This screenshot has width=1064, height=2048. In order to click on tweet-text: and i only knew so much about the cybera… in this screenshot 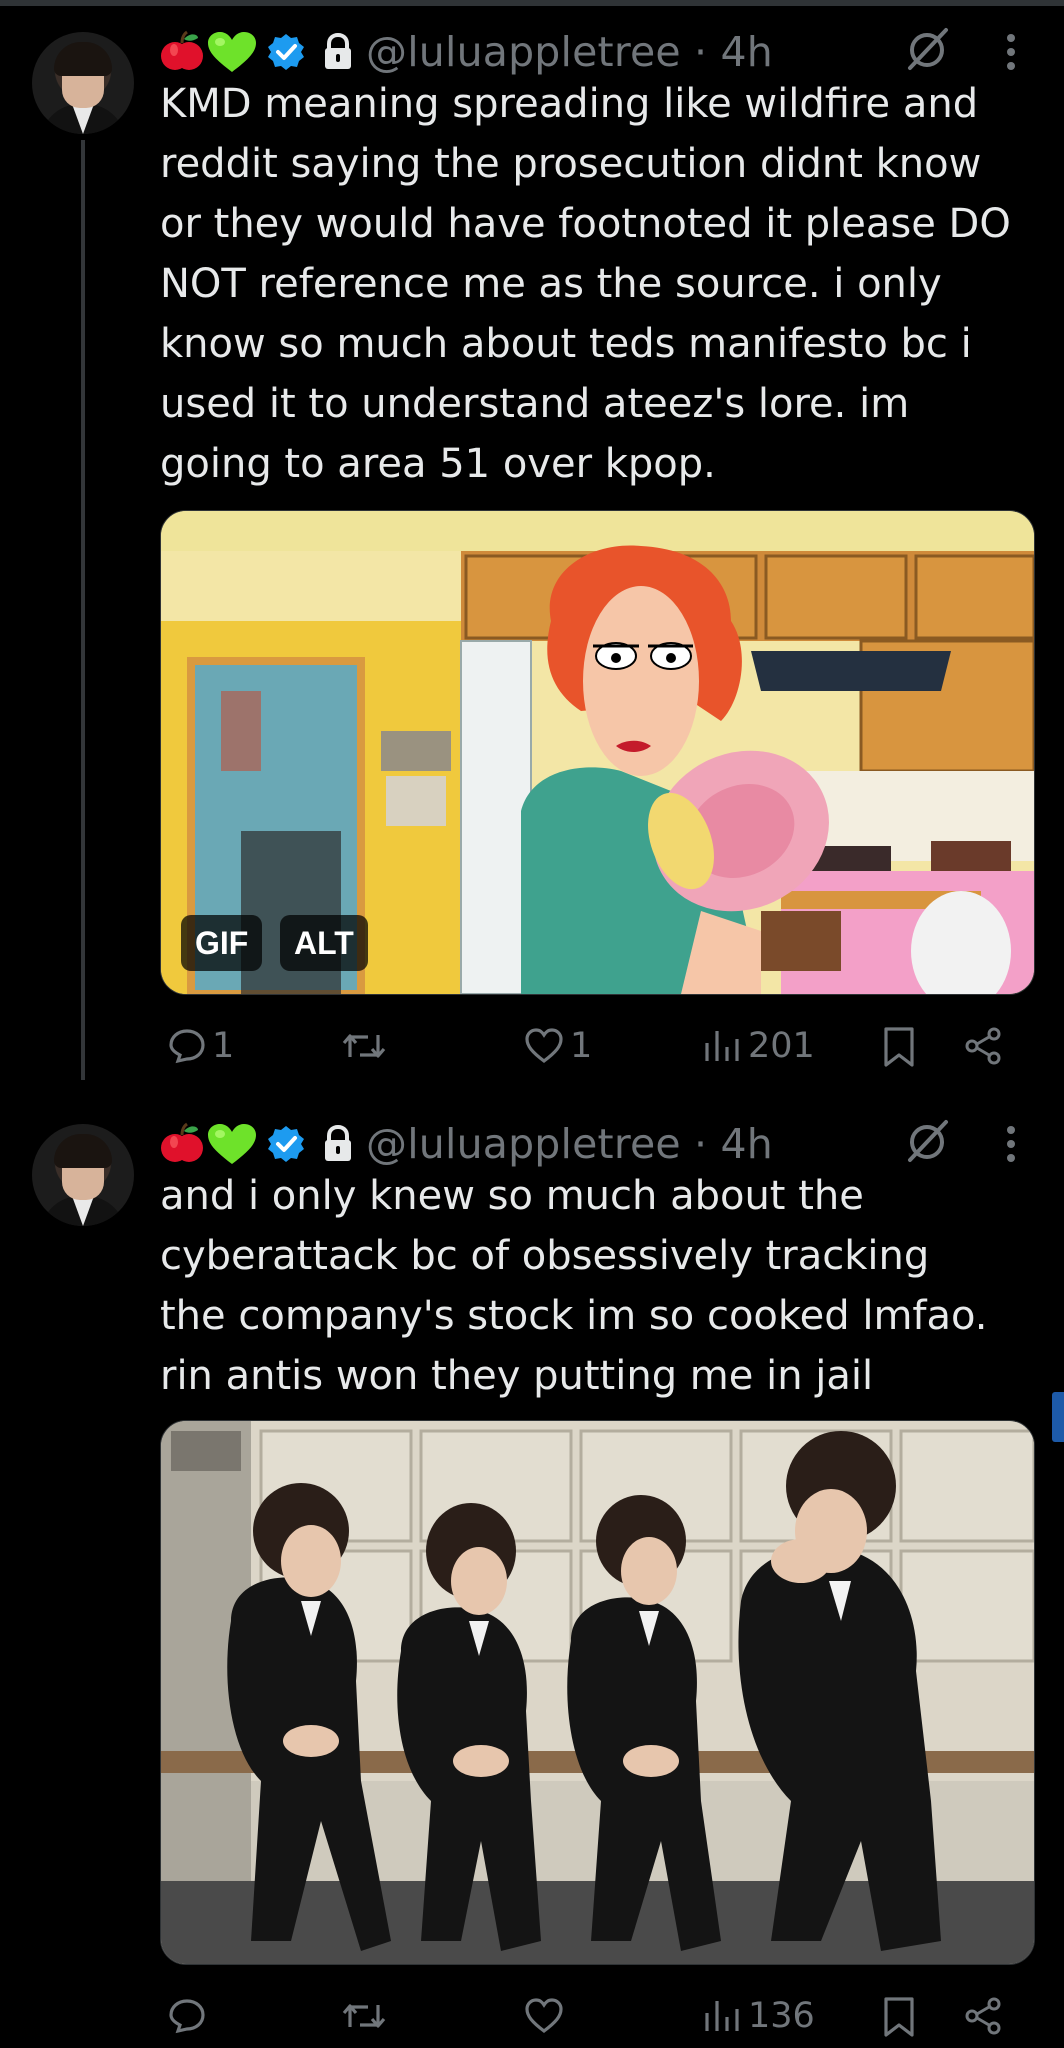, I will do `click(574, 1286)`.